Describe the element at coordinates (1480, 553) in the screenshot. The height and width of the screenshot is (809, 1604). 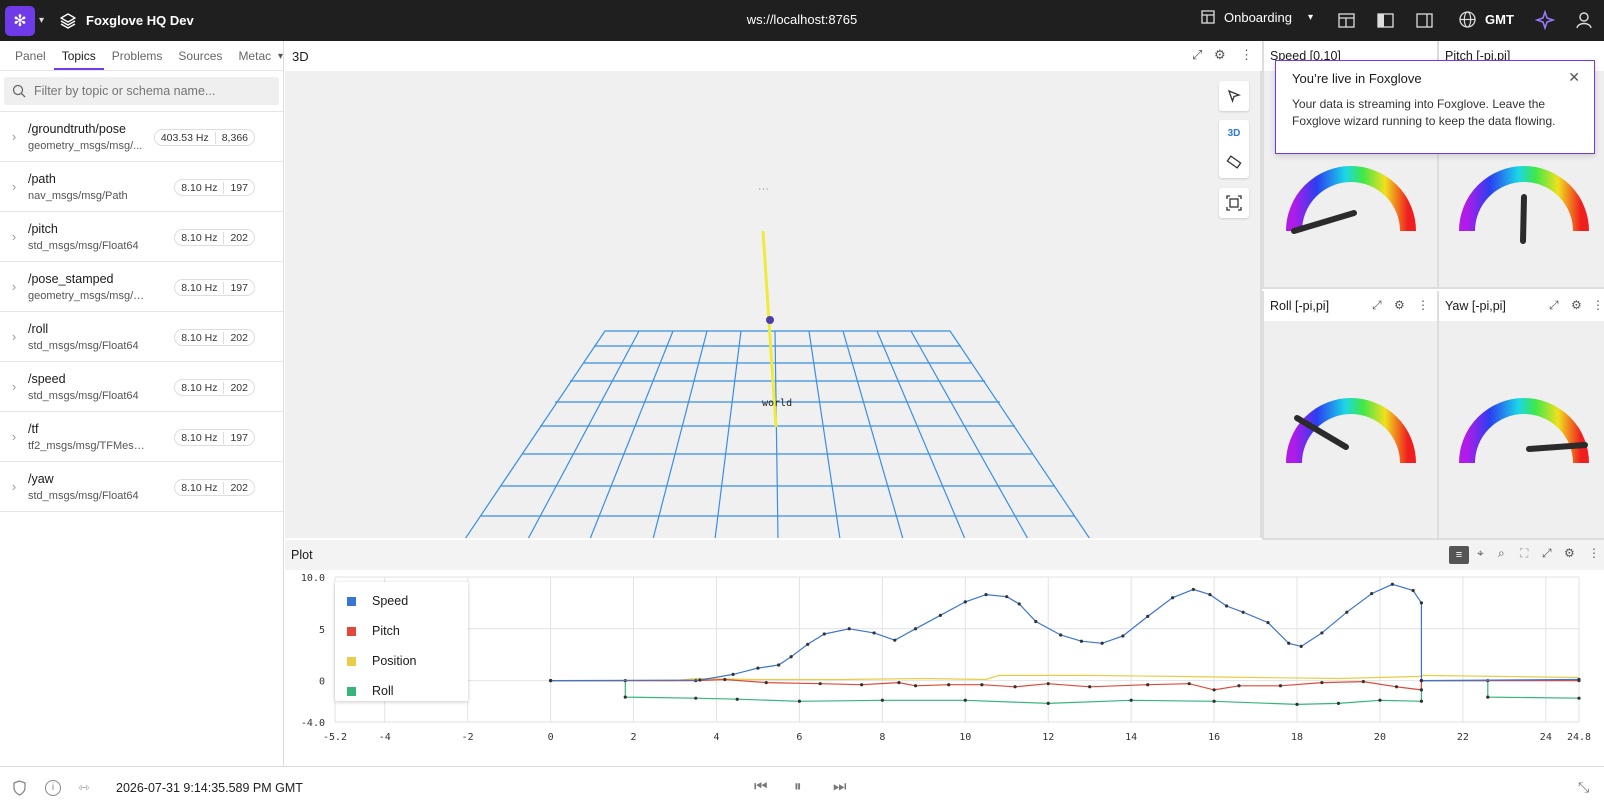
I see `select-icon: ⌖` at that location.